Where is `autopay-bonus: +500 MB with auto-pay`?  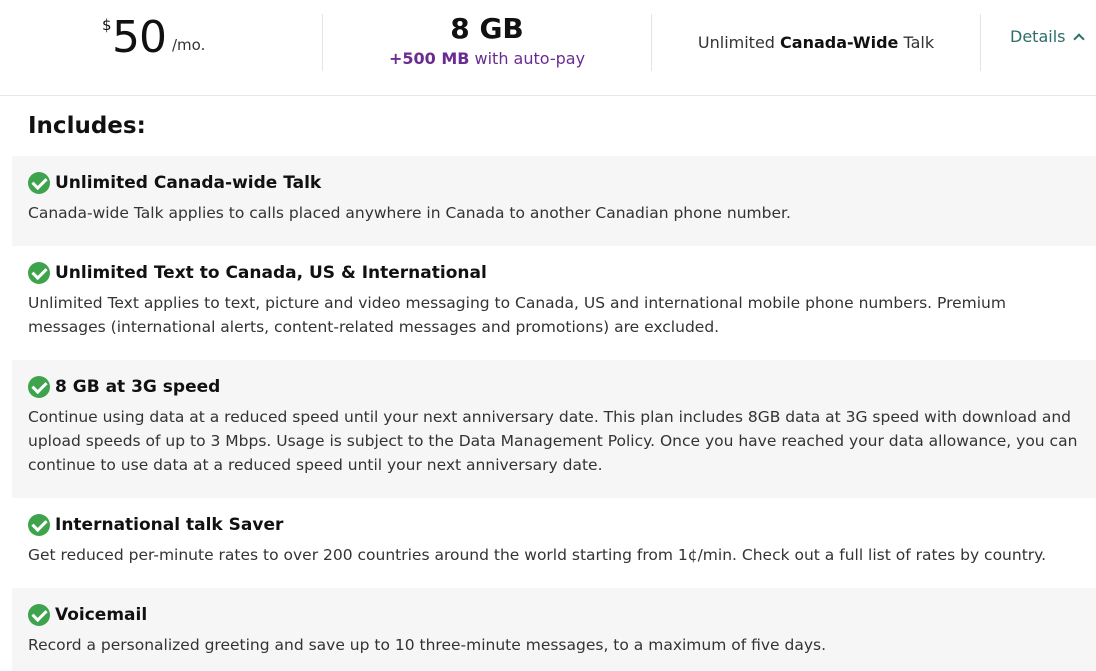 autopay-bonus: +500 MB with auto-pay is located at coordinates (487, 58).